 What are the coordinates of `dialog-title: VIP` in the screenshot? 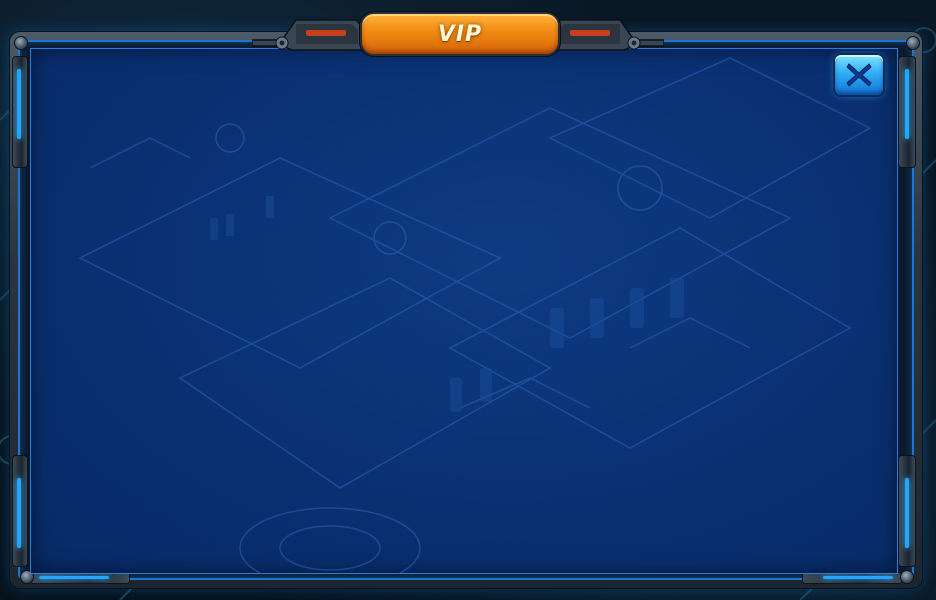 It's located at (460, 34).